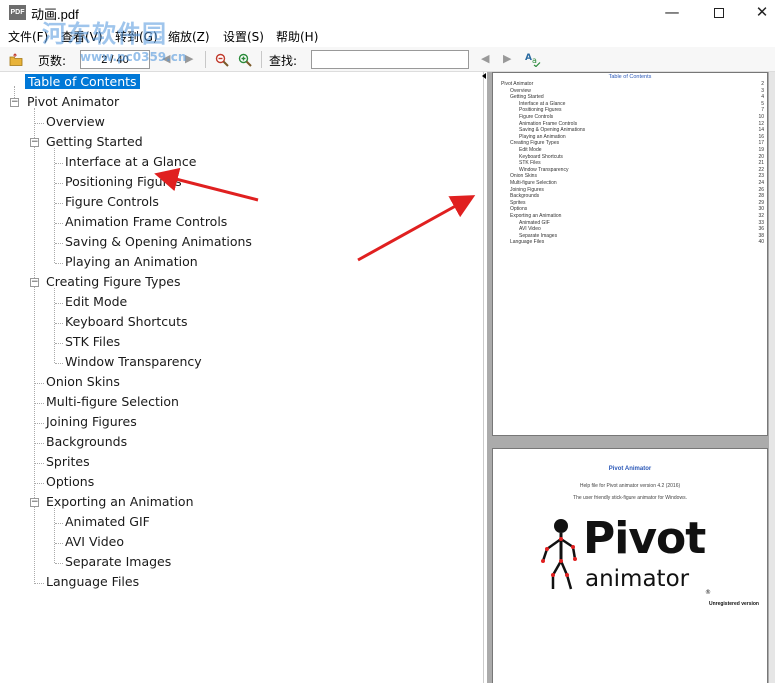 The height and width of the screenshot is (683, 775). I want to click on find-prev-icon: ◀, so click(485, 58).